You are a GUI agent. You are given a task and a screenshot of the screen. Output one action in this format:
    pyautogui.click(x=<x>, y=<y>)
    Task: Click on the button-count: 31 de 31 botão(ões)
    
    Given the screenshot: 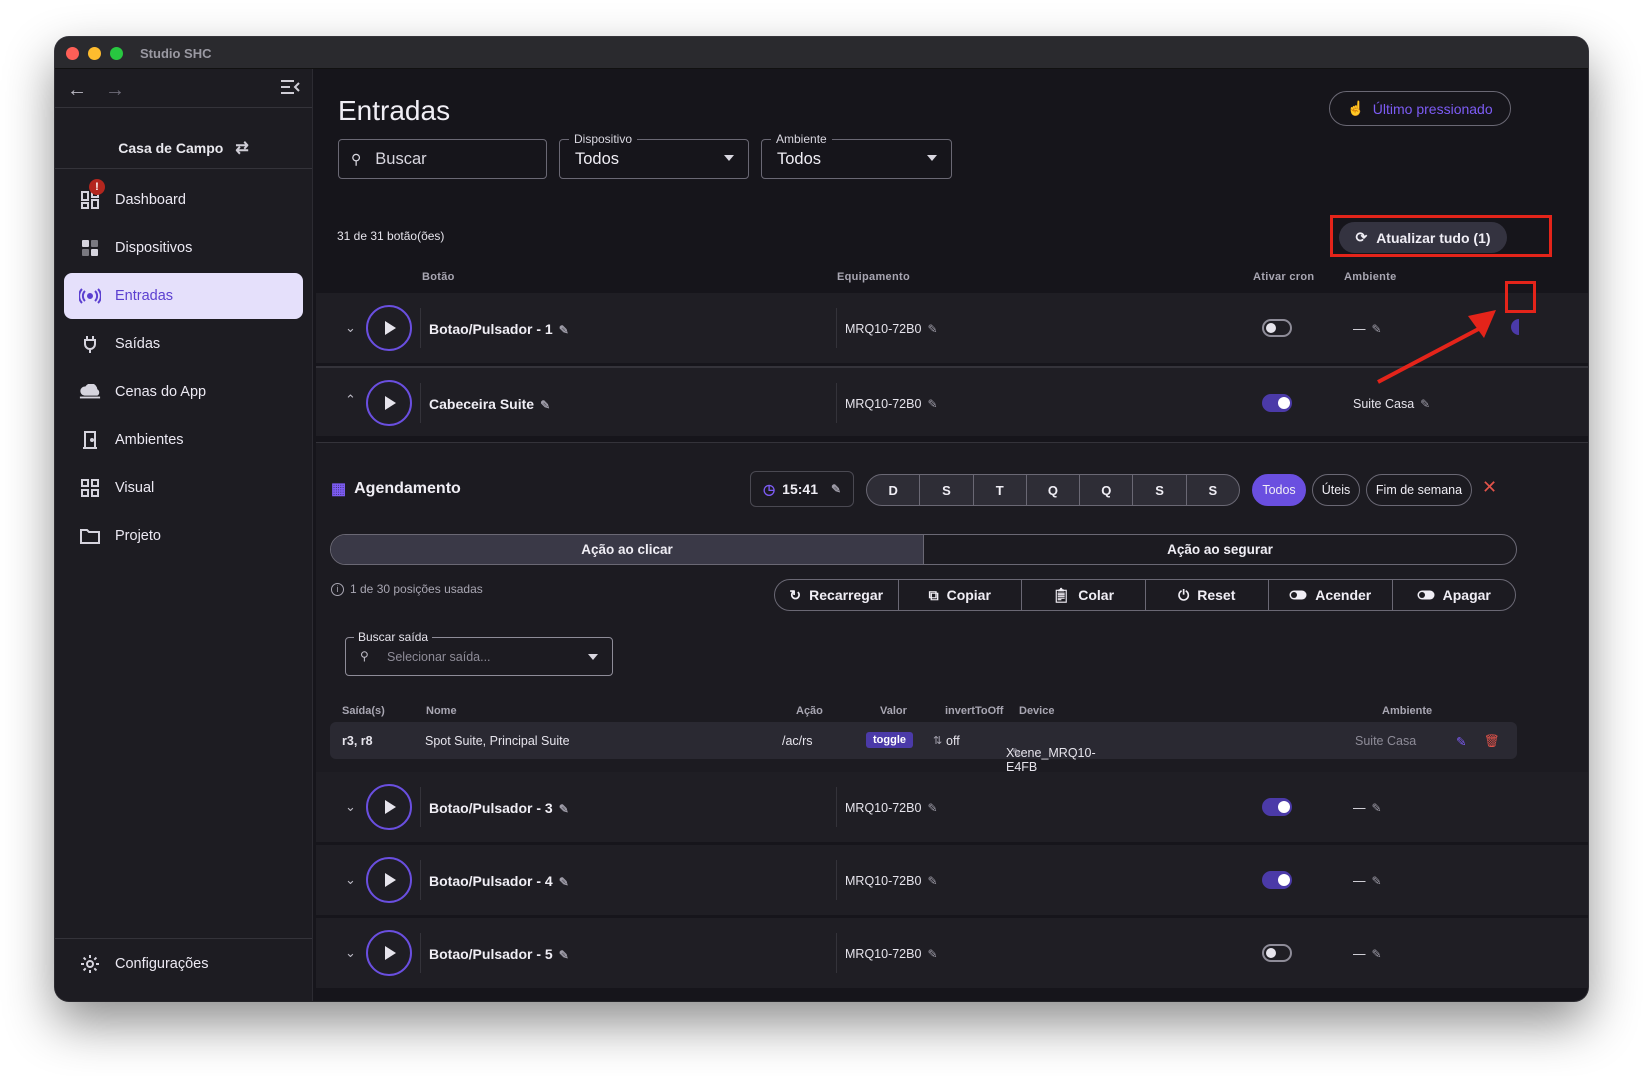 What is the action you would take?
    pyautogui.click(x=391, y=236)
    